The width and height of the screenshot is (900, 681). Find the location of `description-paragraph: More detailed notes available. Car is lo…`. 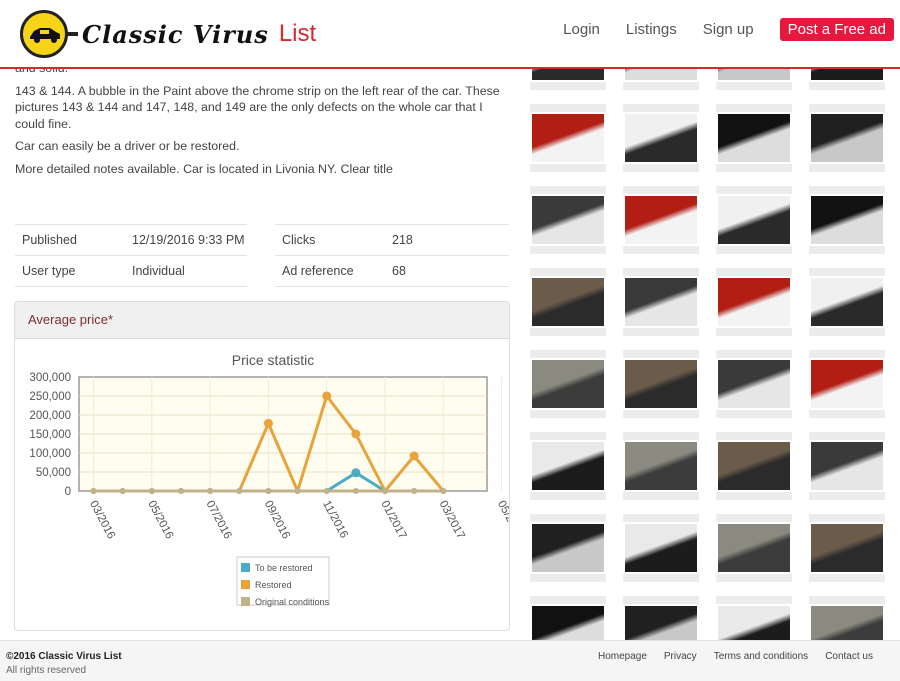

description-paragraph: More detailed notes available. Car is lo… is located at coordinates (204, 168).